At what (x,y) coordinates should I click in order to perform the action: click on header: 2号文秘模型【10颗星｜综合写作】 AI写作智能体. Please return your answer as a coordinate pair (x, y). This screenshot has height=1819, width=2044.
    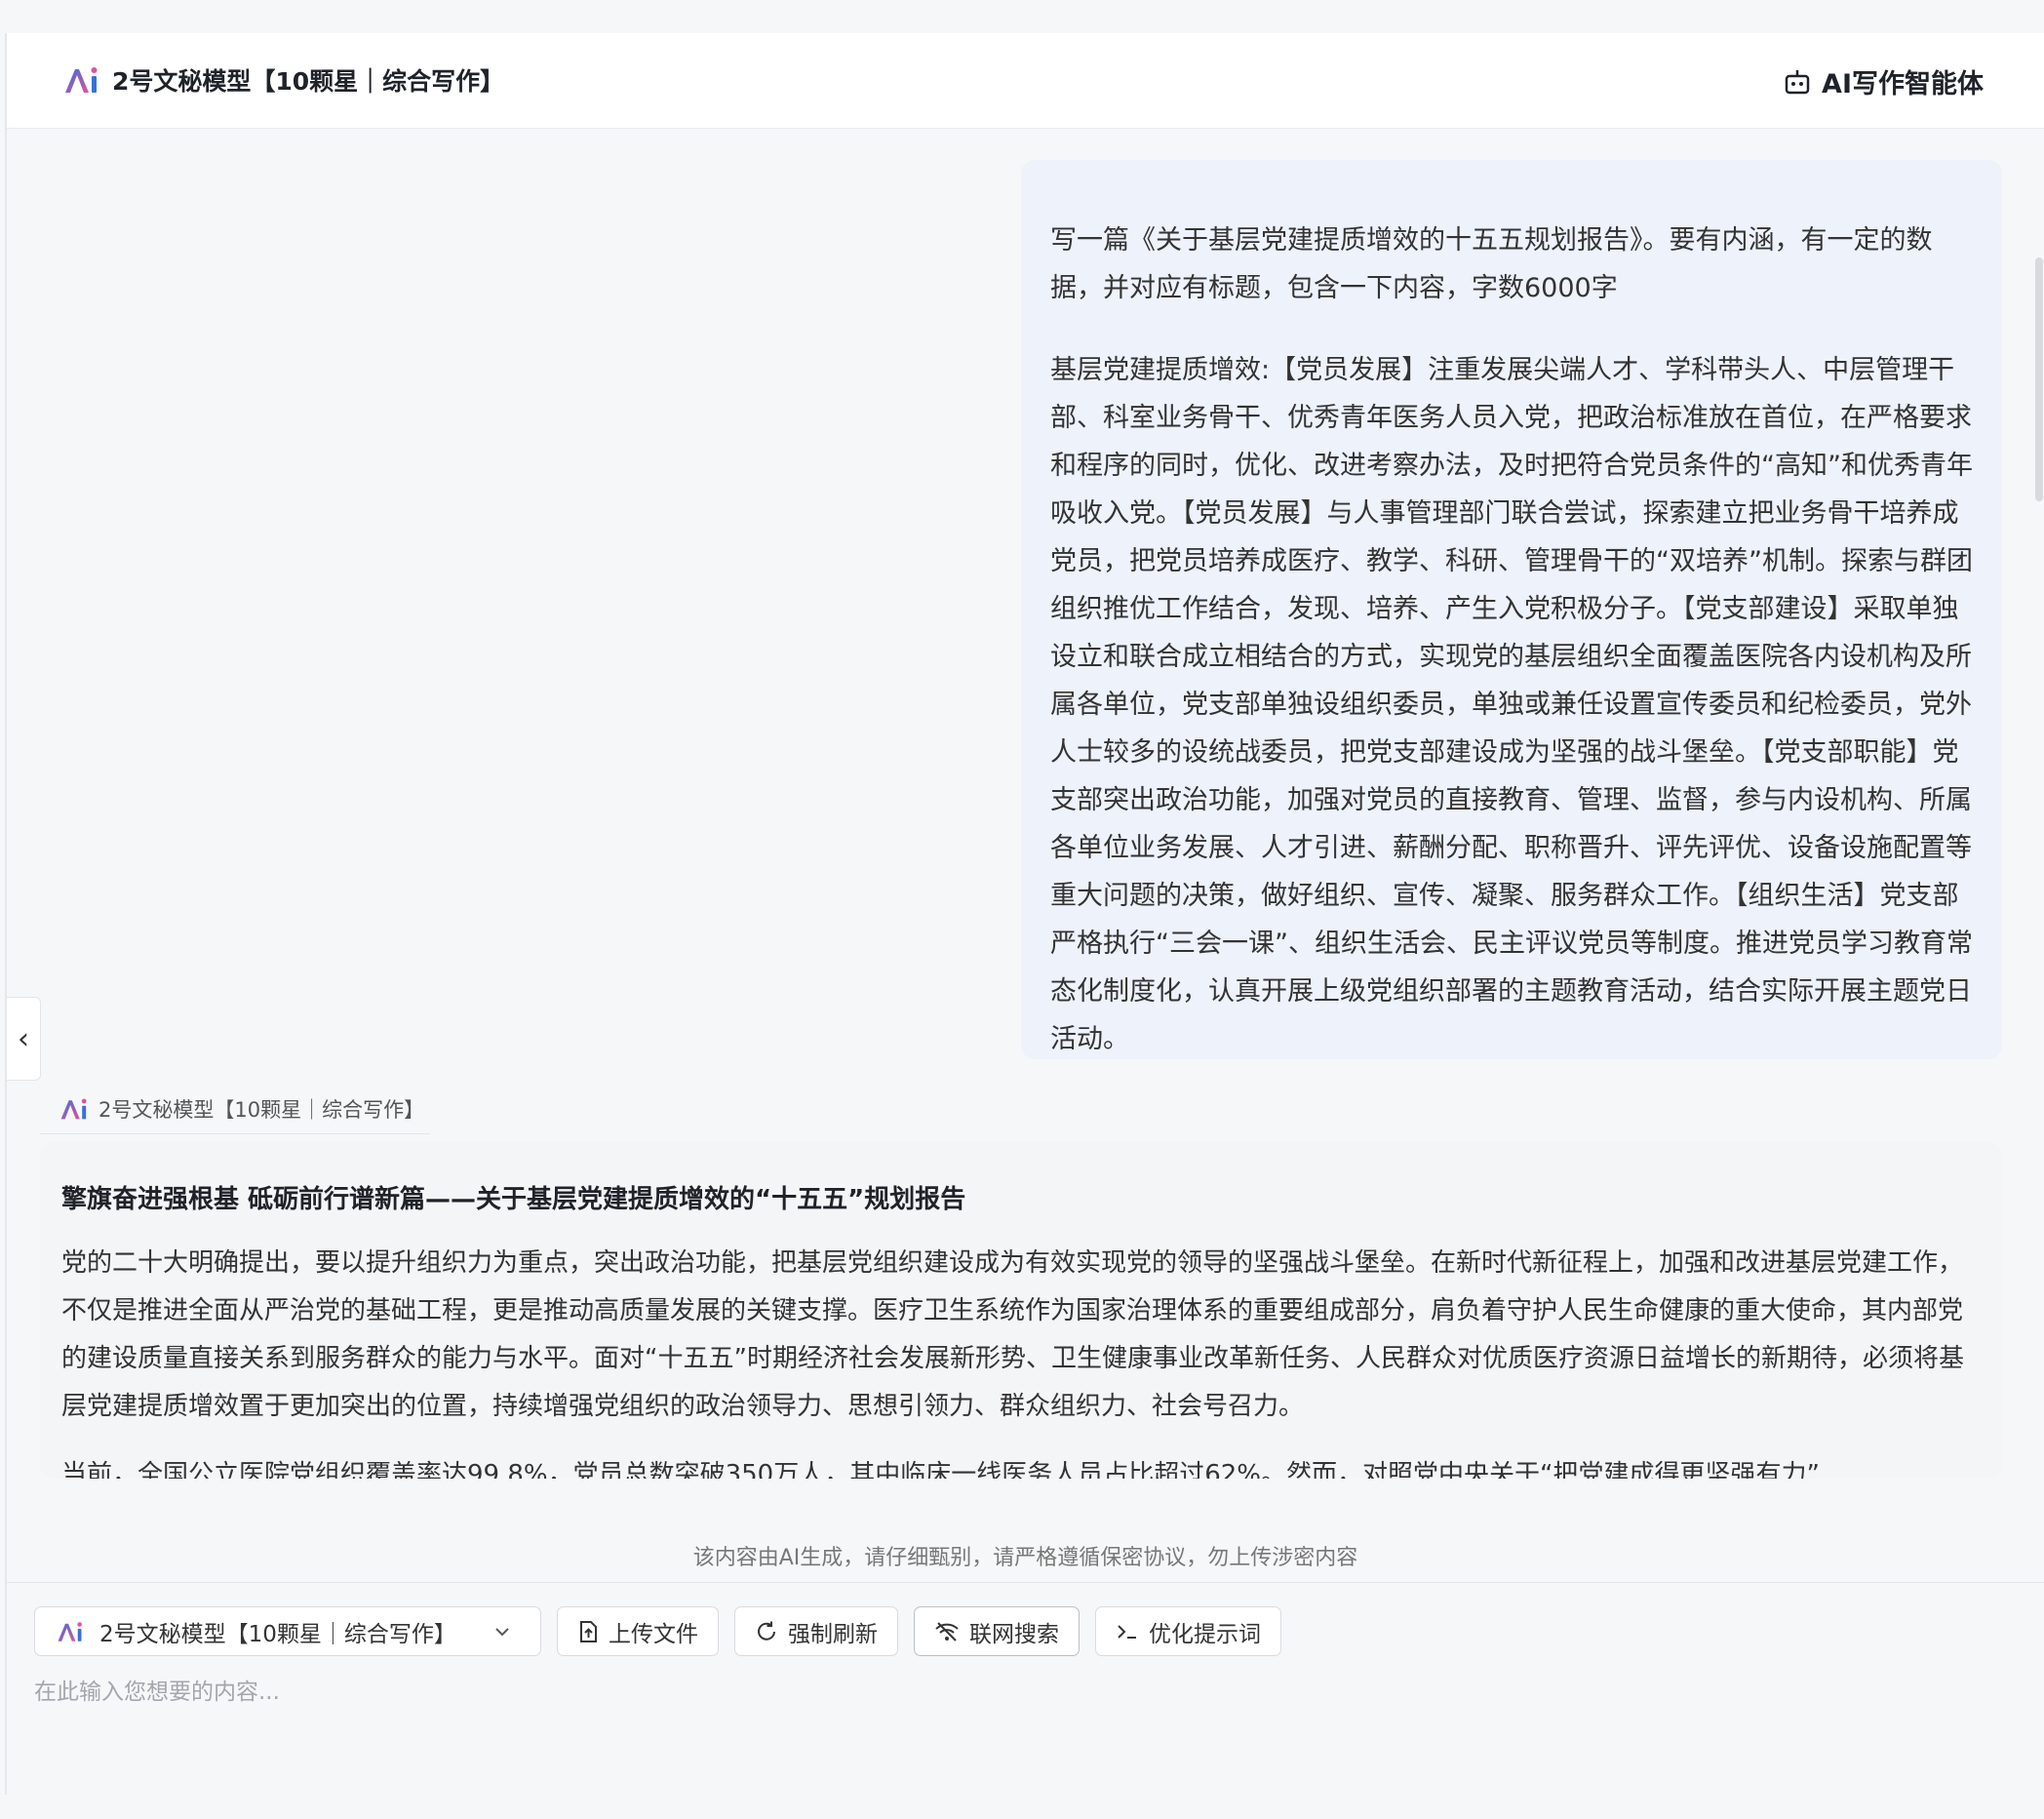
    Looking at the image, I should click on (1025, 81).